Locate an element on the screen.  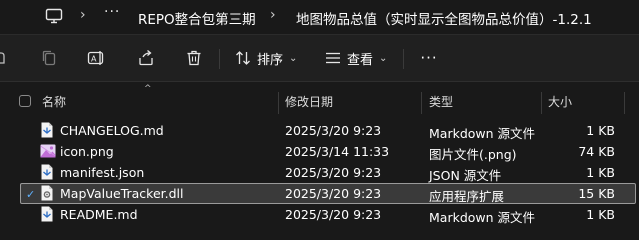
file-modified: 2025/3/14 11:33 is located at coordinates (337, 151).